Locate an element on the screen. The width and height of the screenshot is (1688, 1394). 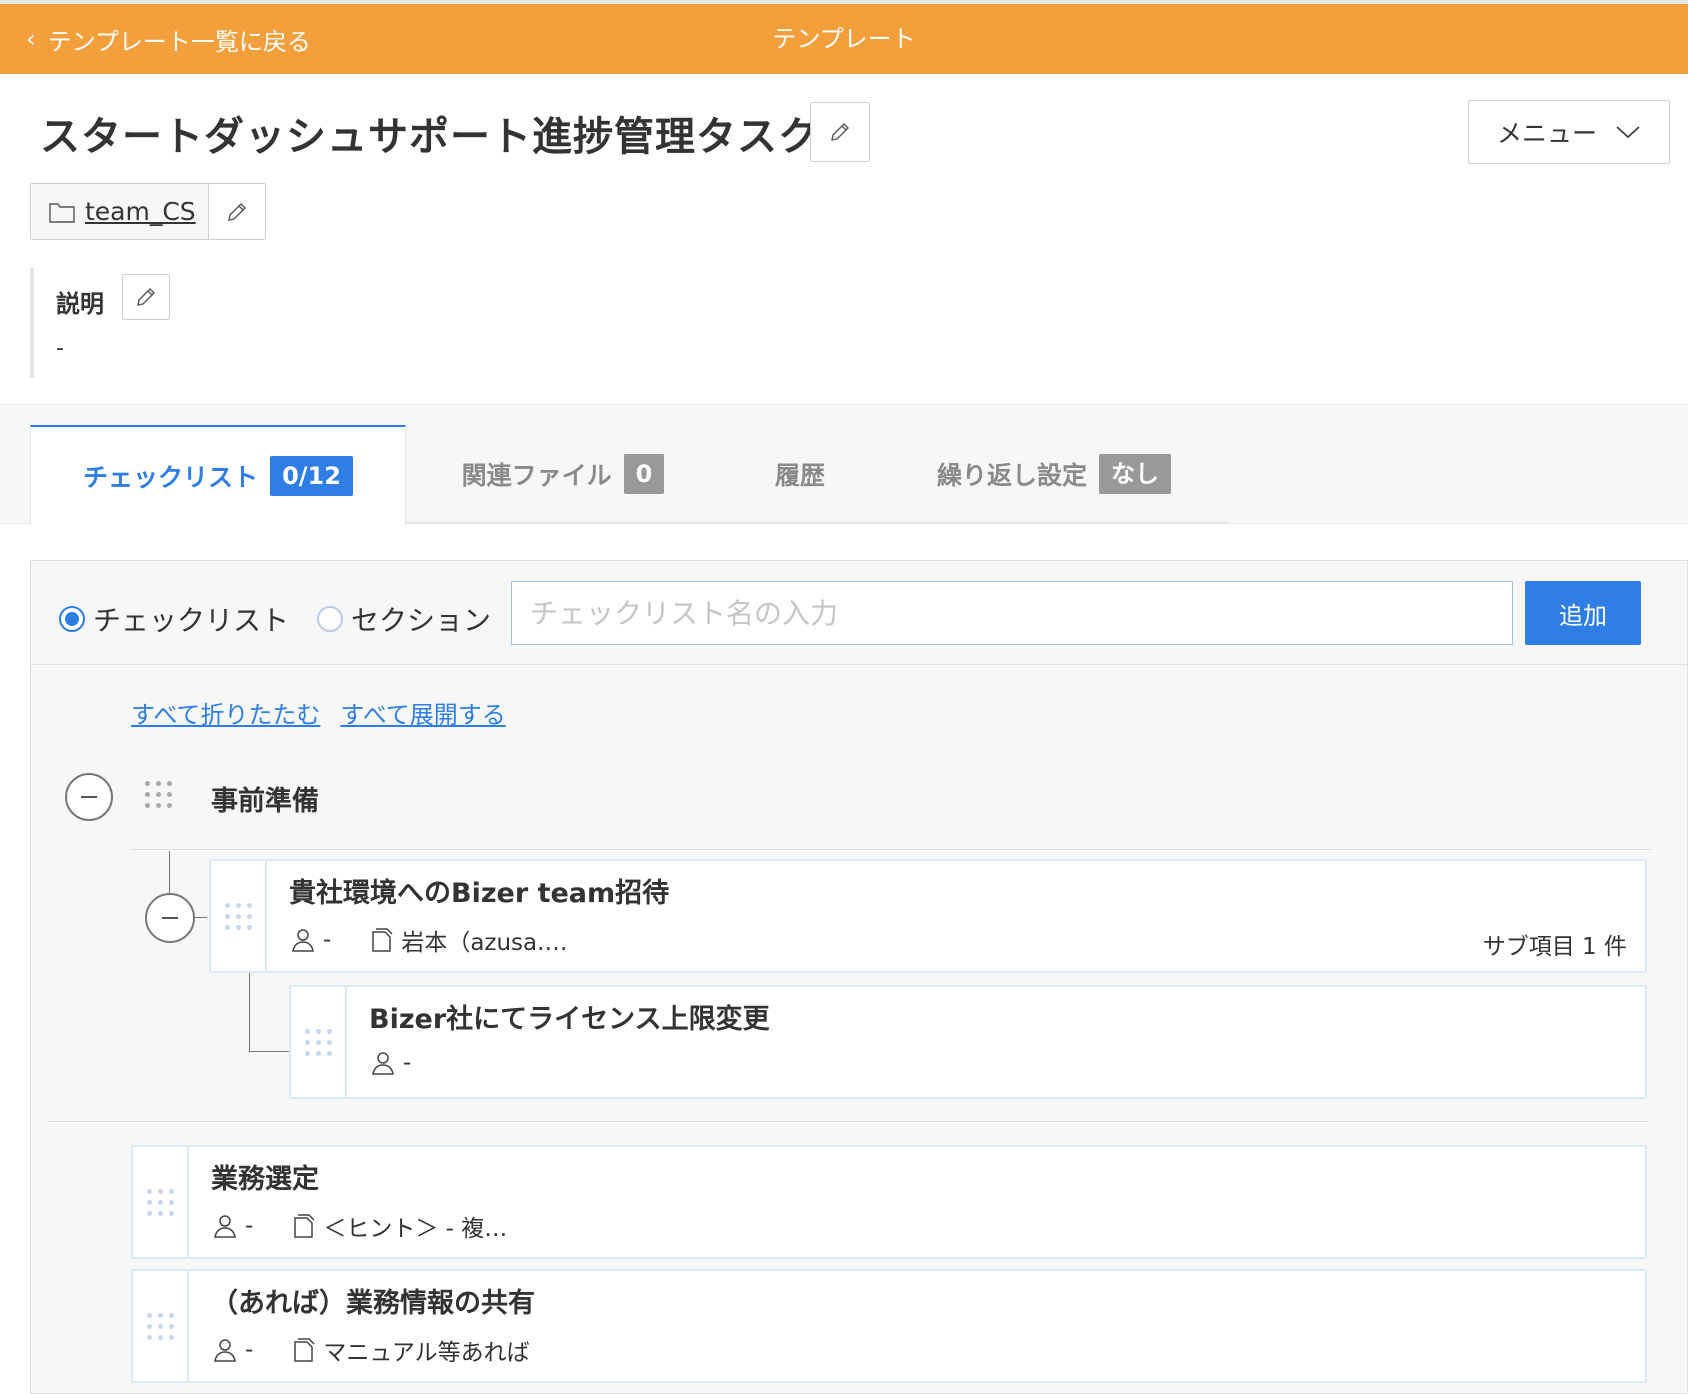
chevron-left-icon: ‹ is located at coordinates (31, 39).